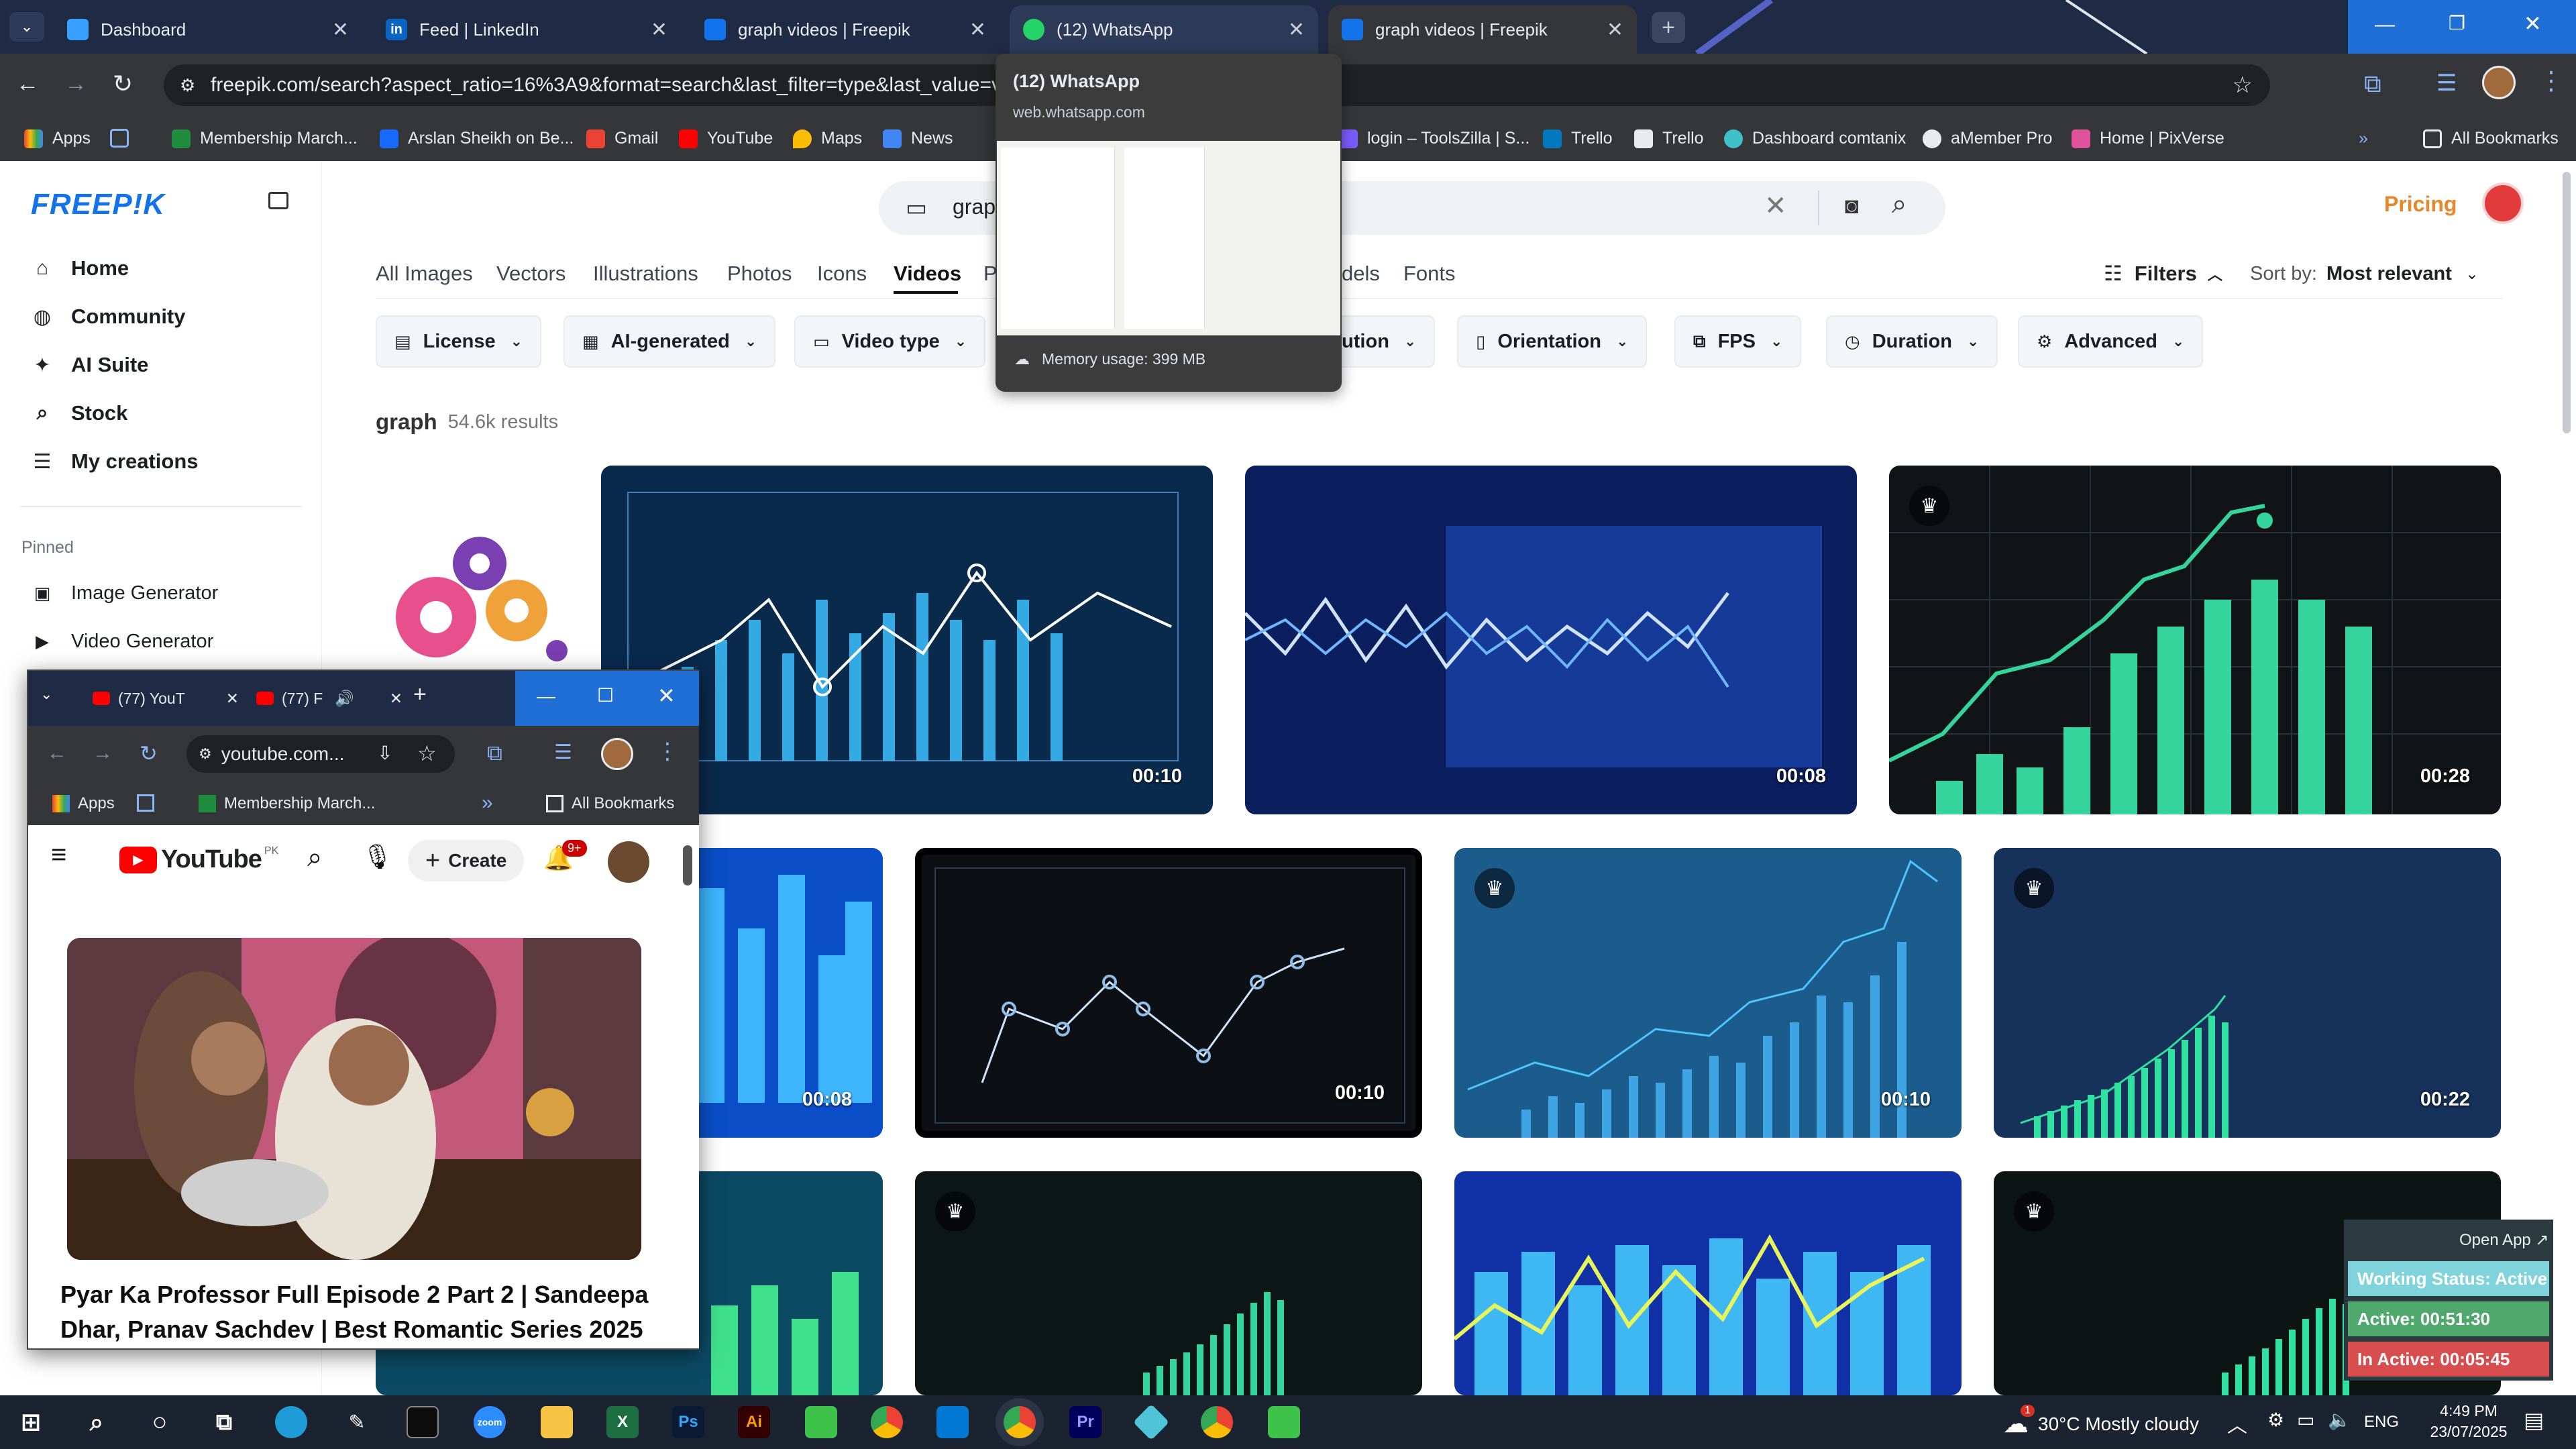 This screenshot has height=1449, width=2576. I want to click on language-indicator: ENG, so click(2381, 1422).